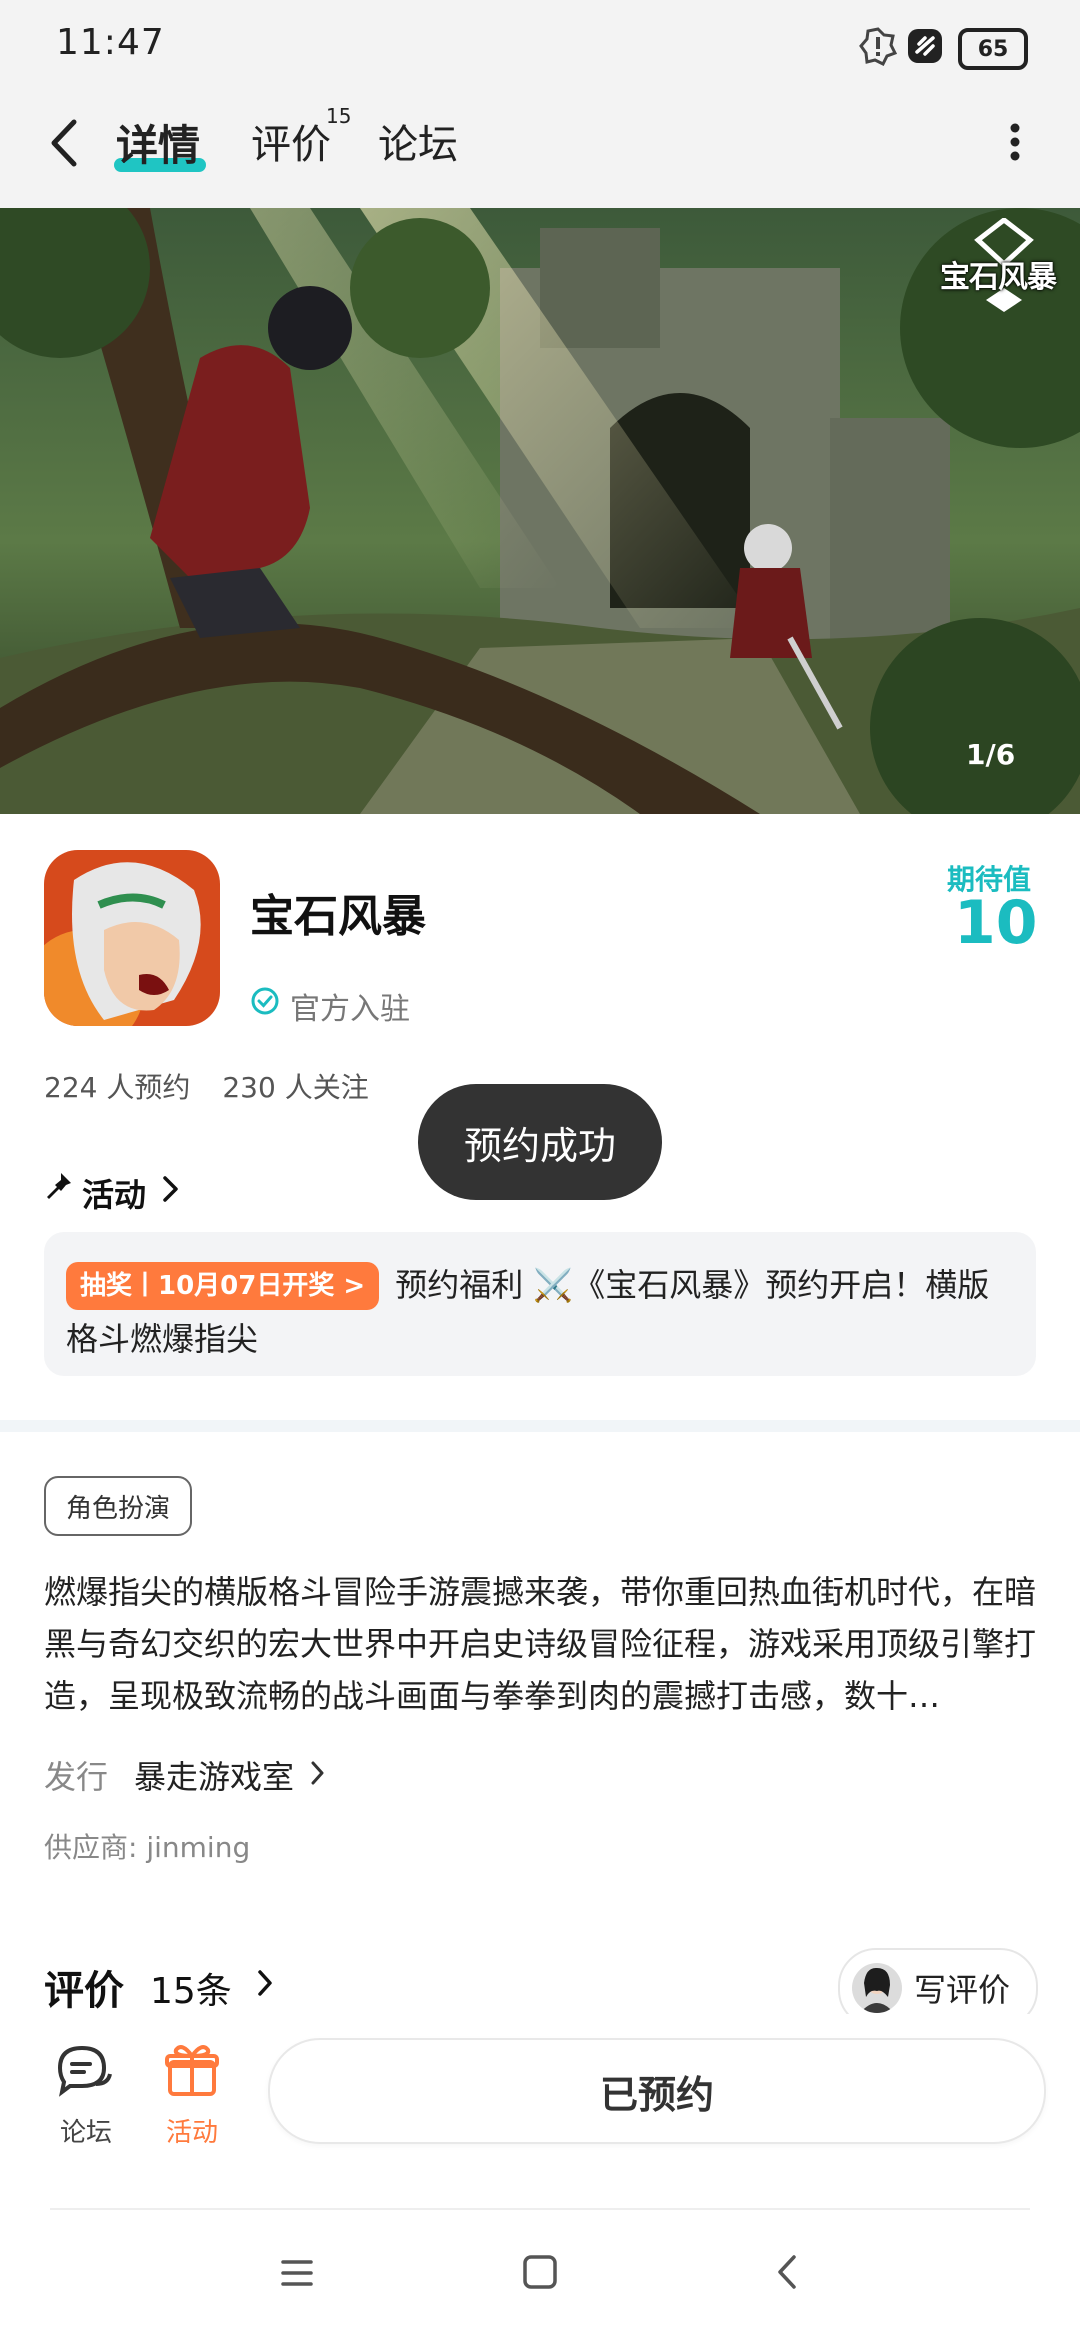  What do you see at coordinates (996, 923) in the screenshot?
I see `expectation-score: 10` at bounding box center [996, 923].